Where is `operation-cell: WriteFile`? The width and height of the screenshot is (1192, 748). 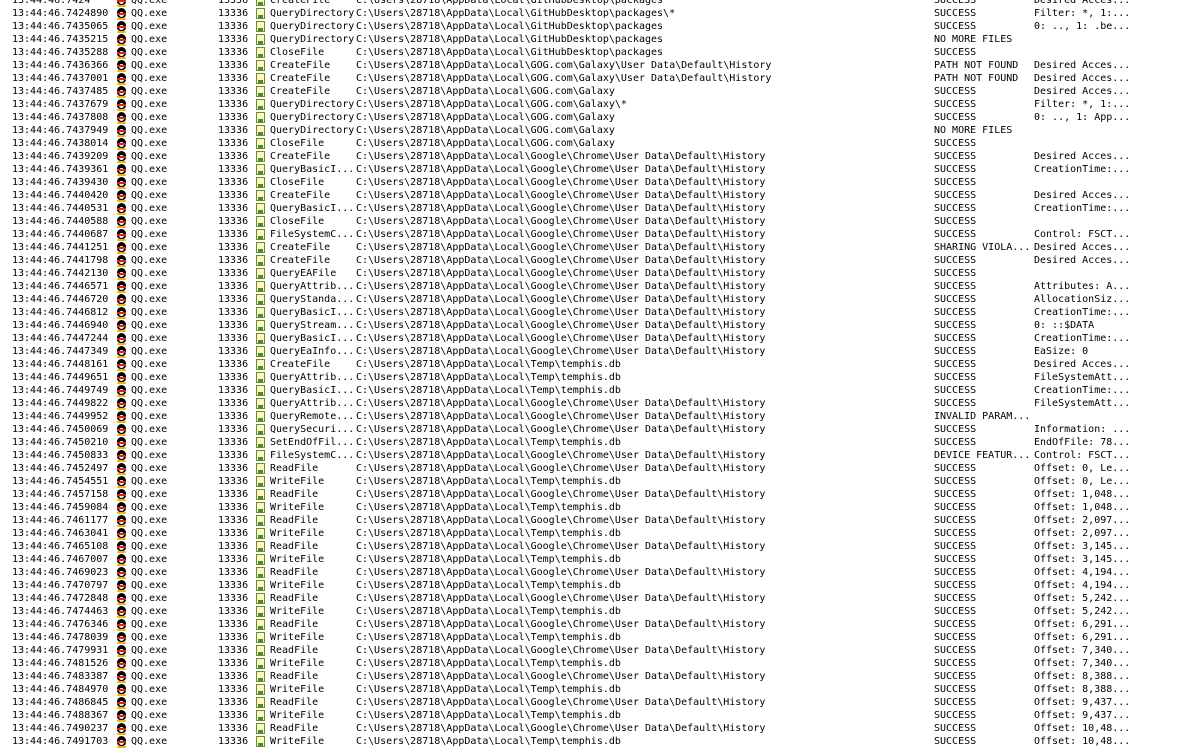
operation-cell: WriteFile is located at coordinates (297, 715).